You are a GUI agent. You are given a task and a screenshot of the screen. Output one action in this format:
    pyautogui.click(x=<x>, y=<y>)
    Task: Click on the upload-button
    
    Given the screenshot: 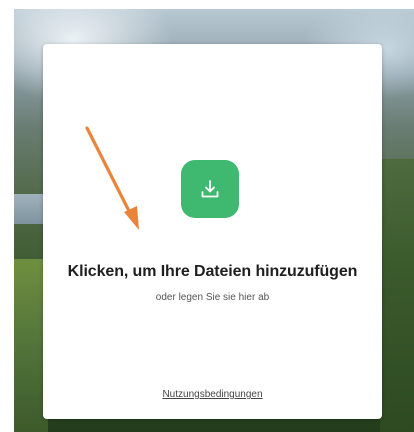 What is the action you would take?
    pyautogui.click(x=210, y=189)
    